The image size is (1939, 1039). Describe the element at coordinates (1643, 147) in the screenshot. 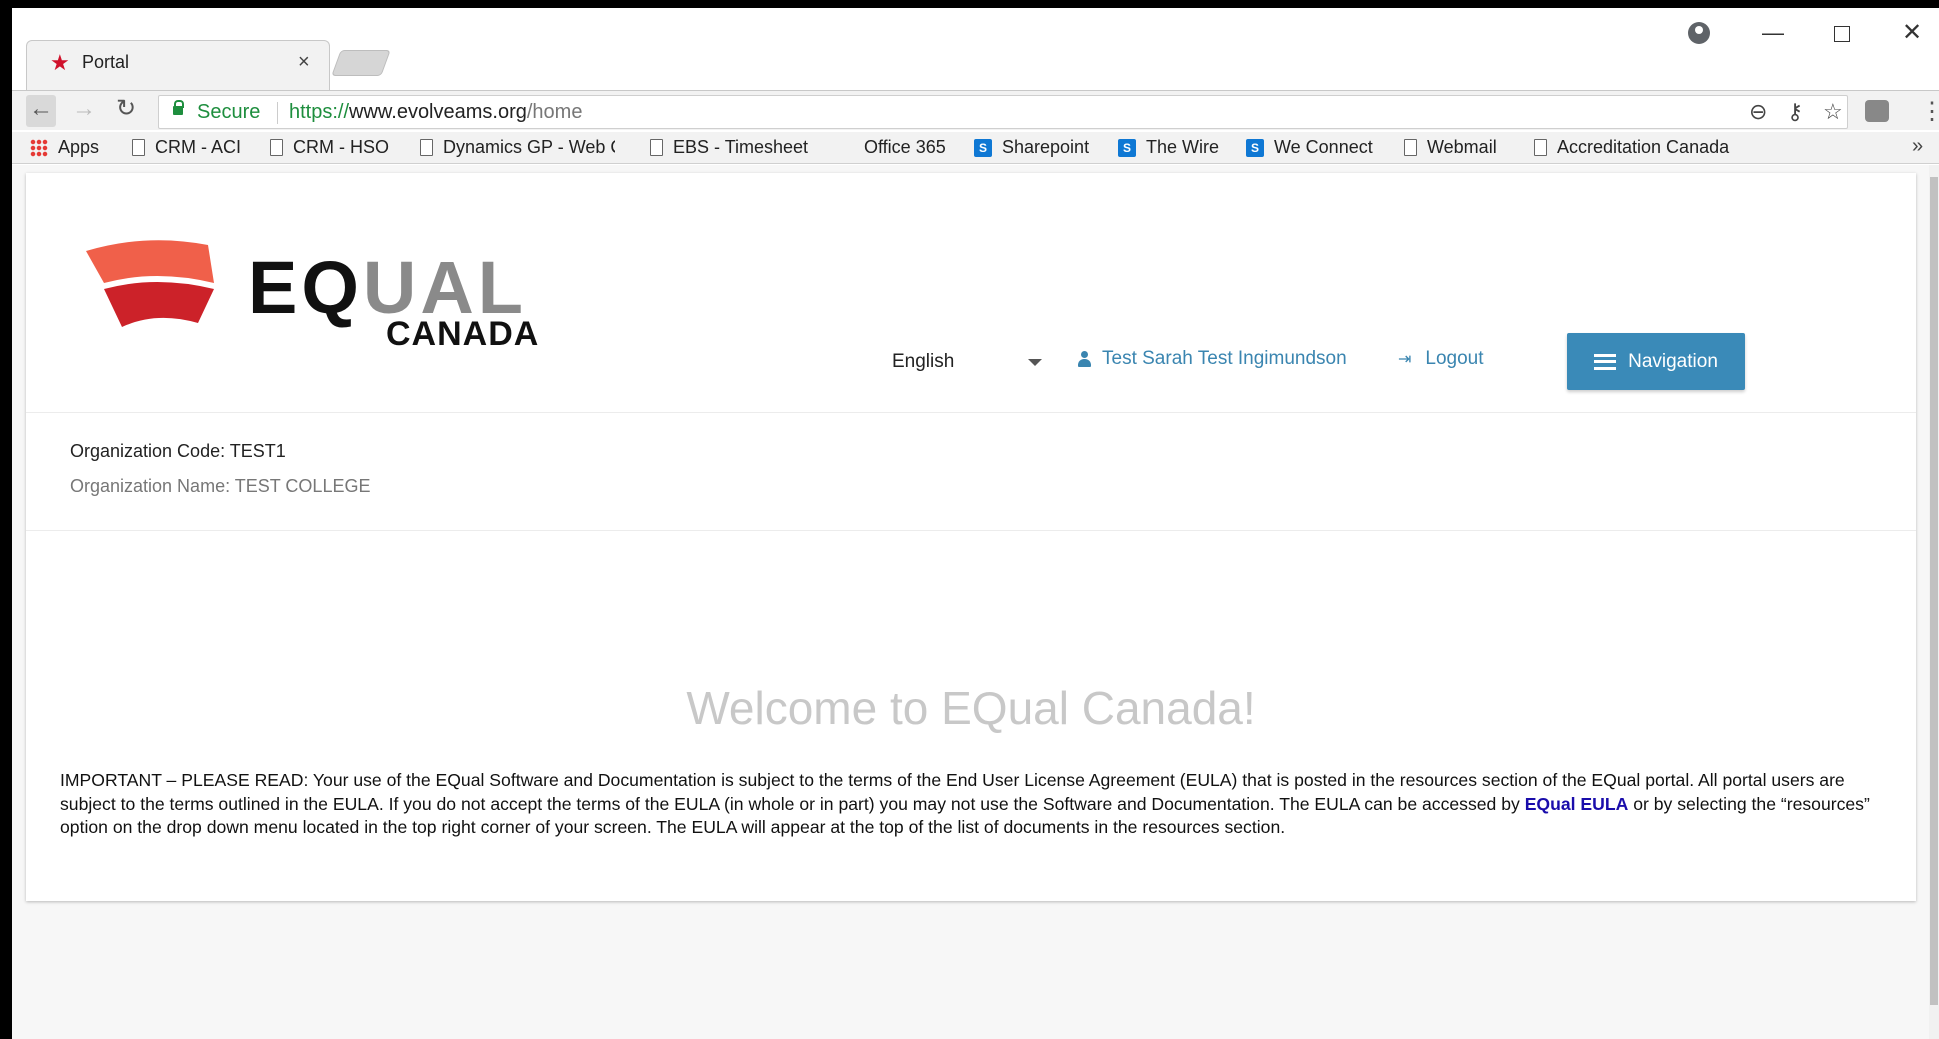

I see `bookmark-label: Accreditation Canada` at that location.